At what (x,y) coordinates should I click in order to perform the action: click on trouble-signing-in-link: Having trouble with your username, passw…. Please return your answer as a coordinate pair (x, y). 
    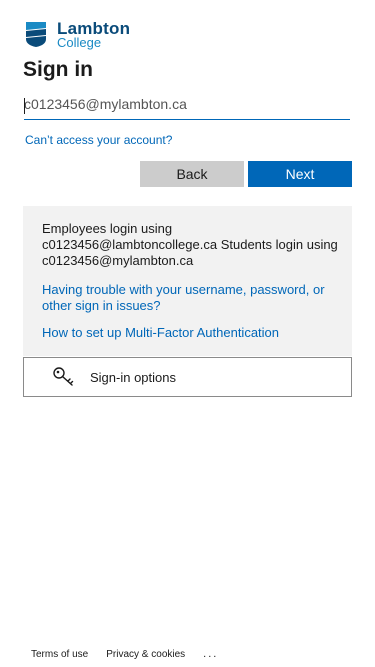
    Looking at the image, I should click on (192, 298).